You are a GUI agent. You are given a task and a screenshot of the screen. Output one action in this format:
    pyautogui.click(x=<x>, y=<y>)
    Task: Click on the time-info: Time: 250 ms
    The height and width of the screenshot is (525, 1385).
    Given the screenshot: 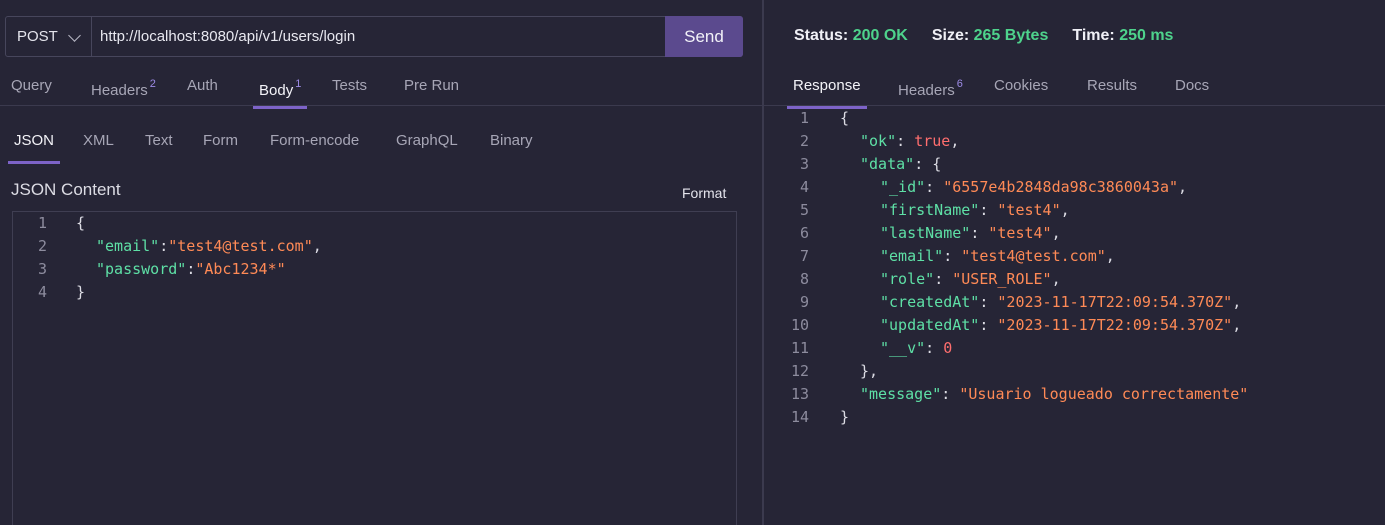 What is the action you would take?
    pyautogui.click(x=1123, y=35)
    